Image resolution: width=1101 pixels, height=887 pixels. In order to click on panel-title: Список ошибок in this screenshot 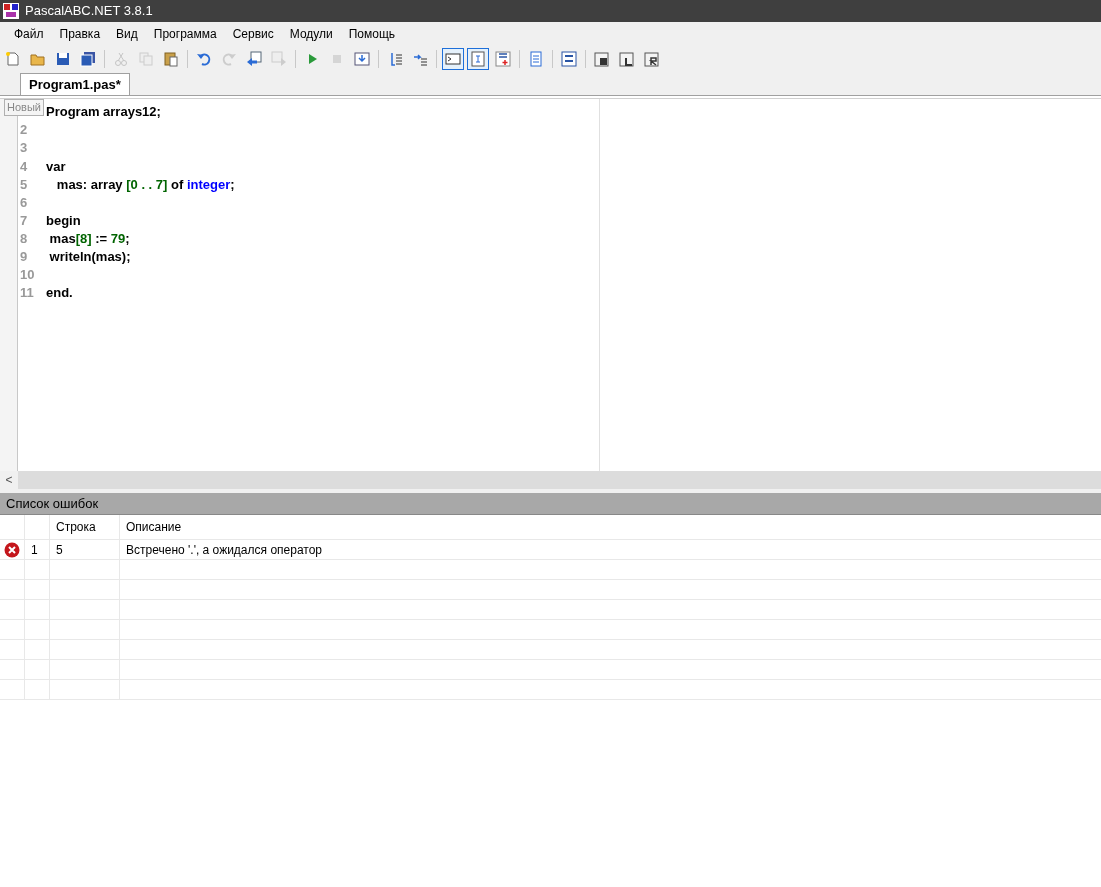, I will do `click(550, 504)`.